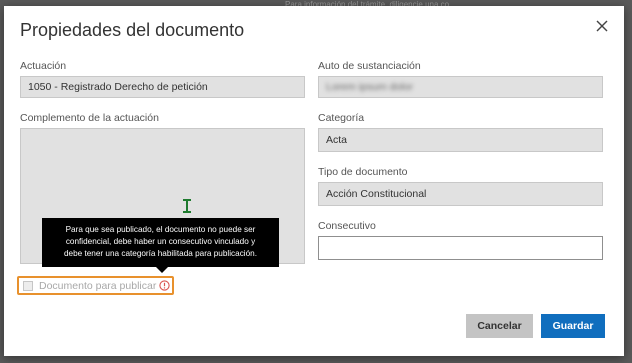 The image size is (632, 363). Describe the element at coordinates (89, 118) in the screenshot. I see `complemento-label: Complemento de la actuación` at that location.